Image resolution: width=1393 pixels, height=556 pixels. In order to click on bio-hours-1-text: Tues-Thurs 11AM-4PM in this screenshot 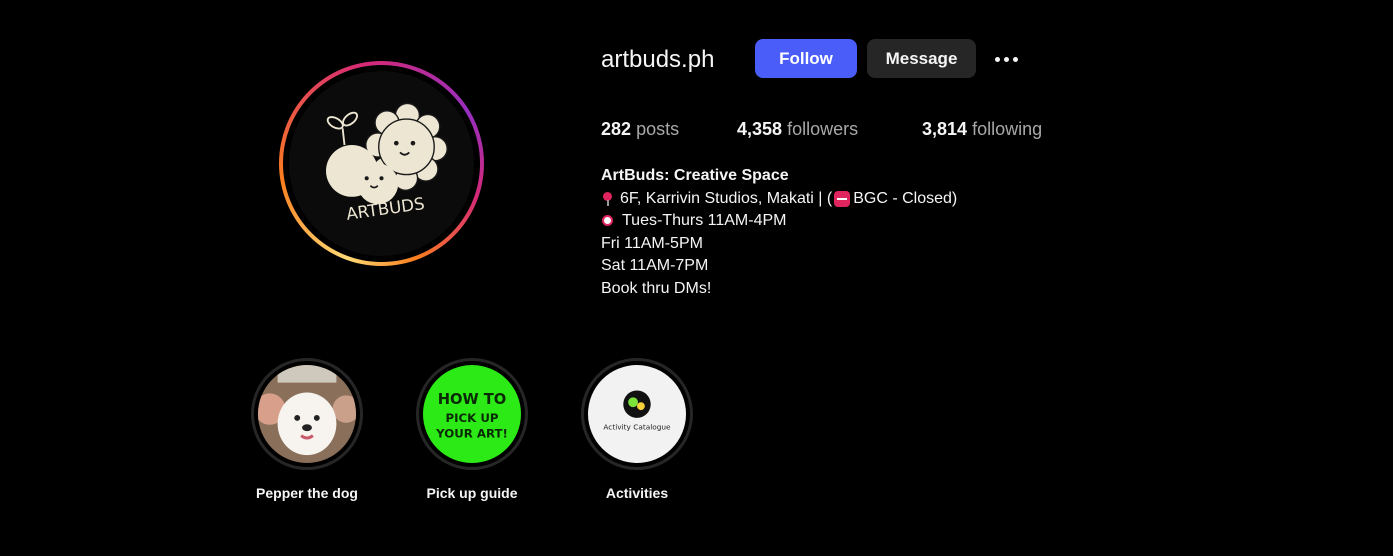, I will do `click(704, 220)`.